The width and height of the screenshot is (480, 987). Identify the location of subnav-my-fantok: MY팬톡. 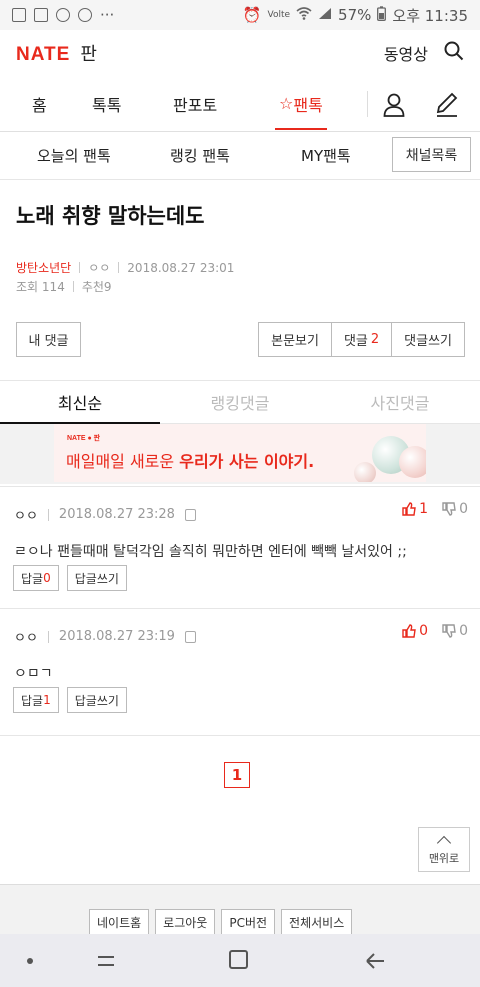
(326, 155).